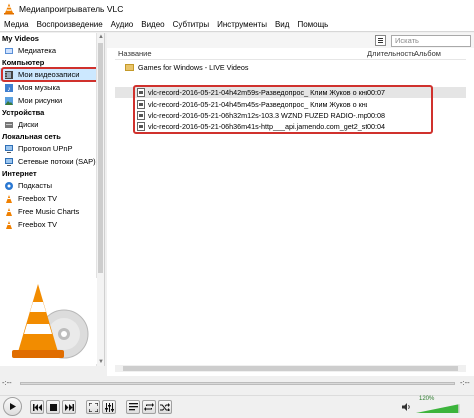  Describe the element at coordinates (37, 50) in the screenshot. I see `sidebar-item-label: Медиатека` at that location.